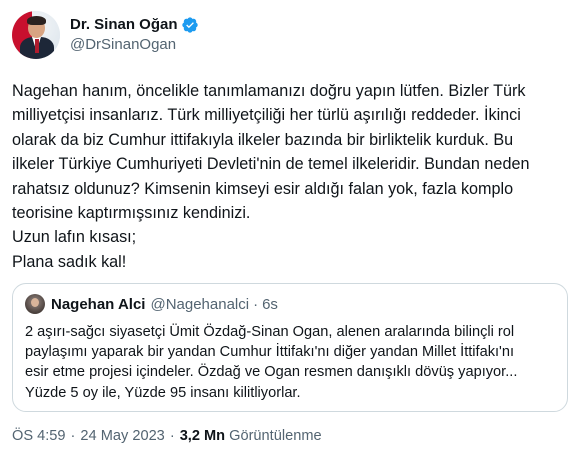 The image size is (582, 458). What do you see at coordinates (134, 45) in the screenshot?
I see `author-handle: @DrSinanOgan` at bounding box center [134, 45].